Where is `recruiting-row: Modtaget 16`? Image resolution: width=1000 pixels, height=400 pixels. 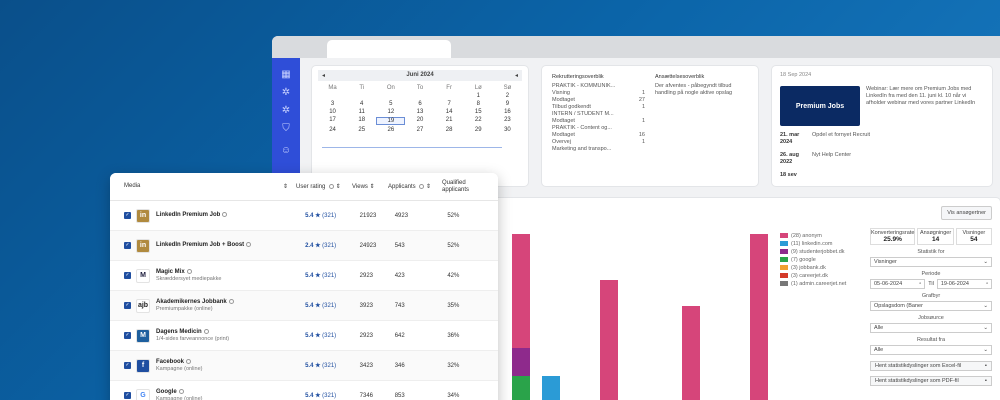
recruiting-row: Modtaget 16 is located at coordinates (598, 135).